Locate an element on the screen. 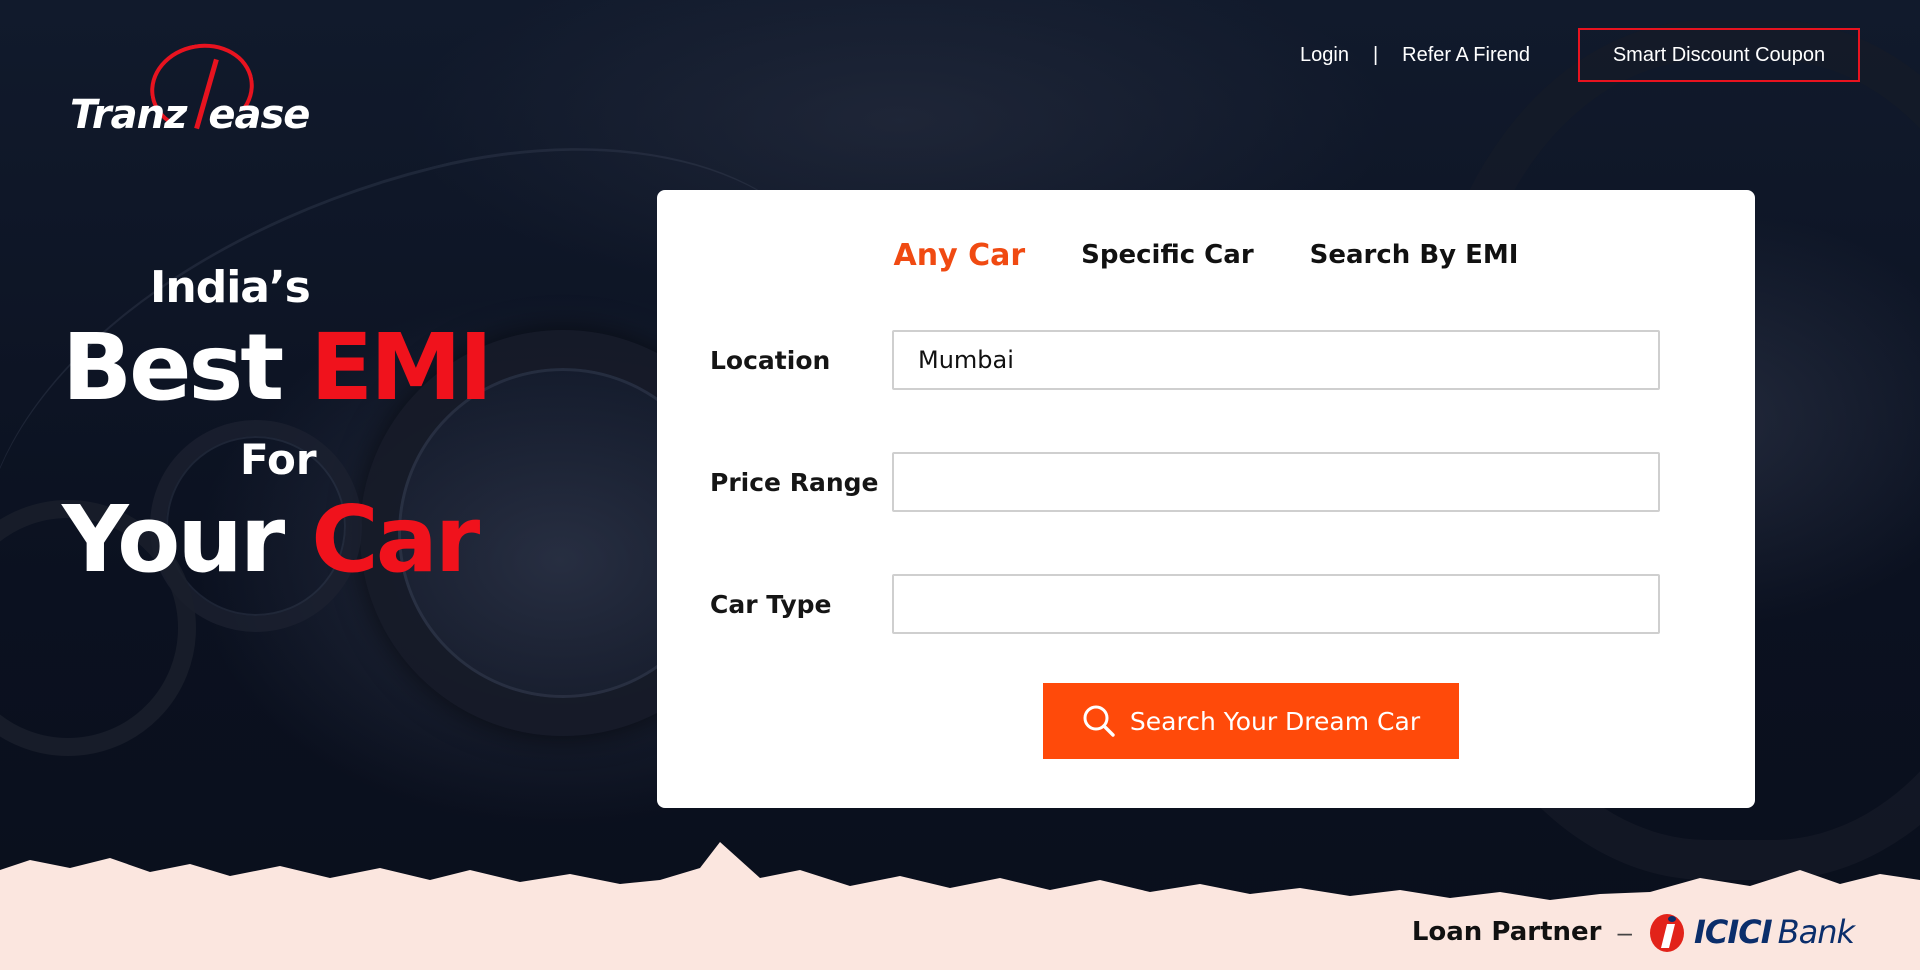 Image resolution: width=1920 pixels, height=970 pixels. price-range-row: Price Range is located at coordinates (1185, 482).